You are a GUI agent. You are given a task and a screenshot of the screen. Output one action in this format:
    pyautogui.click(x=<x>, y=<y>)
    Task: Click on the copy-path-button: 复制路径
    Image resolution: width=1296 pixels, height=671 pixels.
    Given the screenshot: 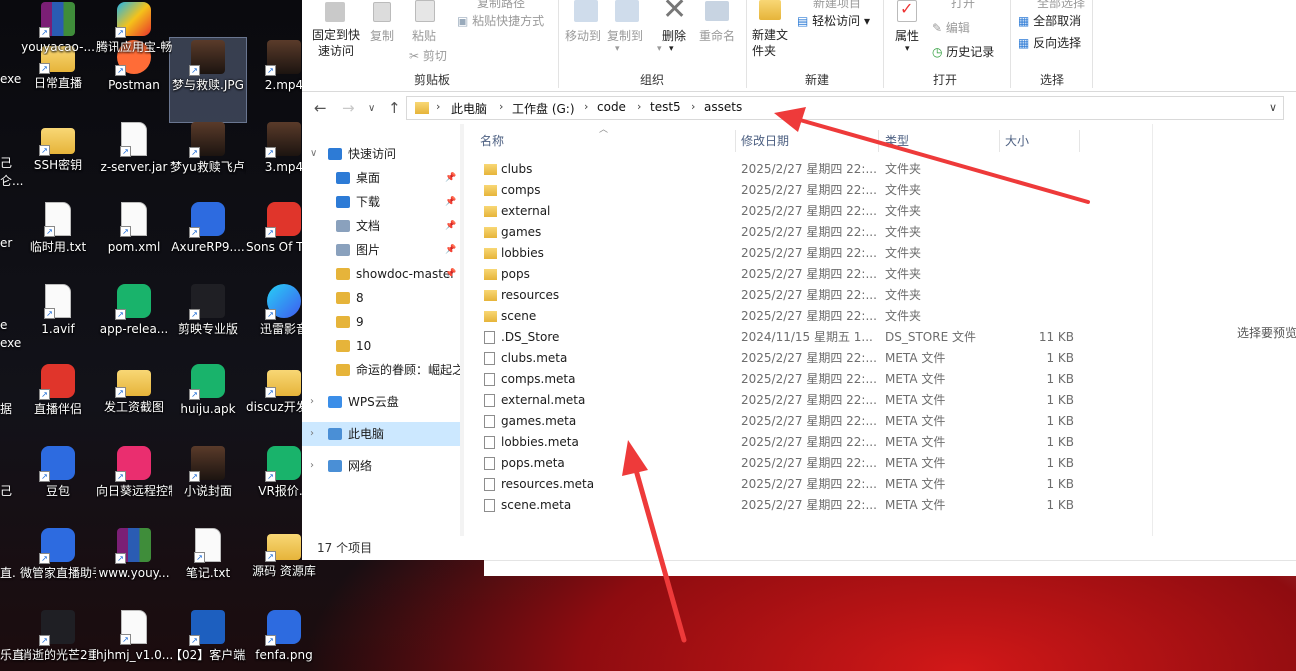 What is the action you would take?
    pyautogui.click(x=501, y=5)
    